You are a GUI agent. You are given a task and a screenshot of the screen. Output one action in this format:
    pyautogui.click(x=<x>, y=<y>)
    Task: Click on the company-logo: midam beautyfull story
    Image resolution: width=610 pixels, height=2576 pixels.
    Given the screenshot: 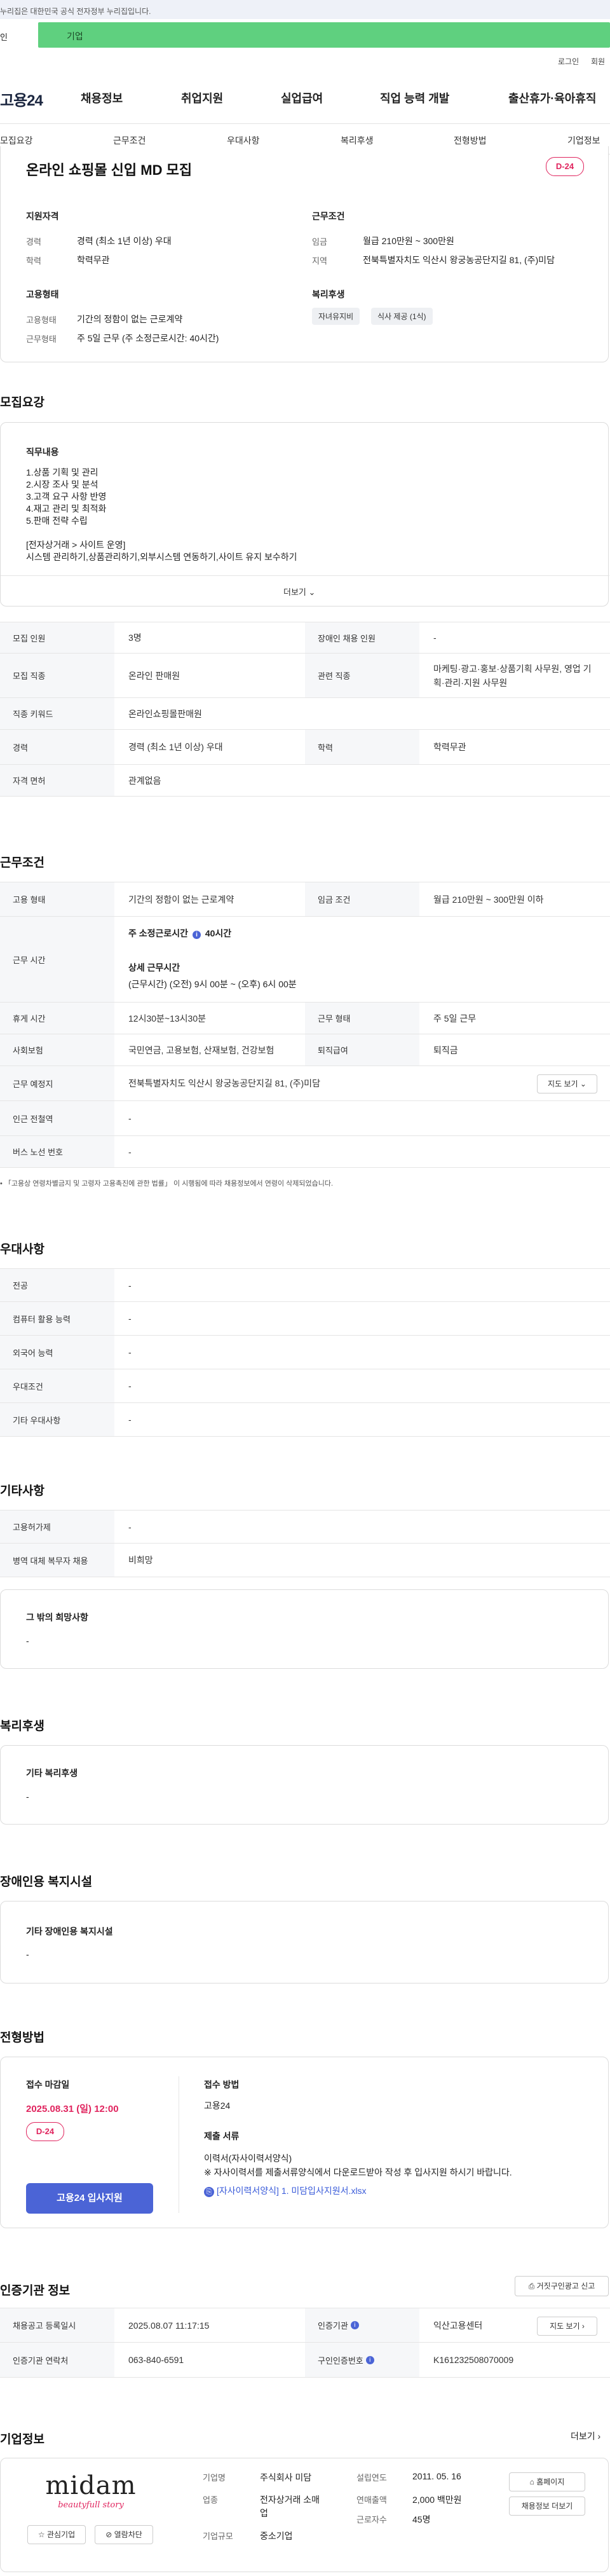 What is the action you would take?
    pyautogui.click(x=90, y=2490)
    